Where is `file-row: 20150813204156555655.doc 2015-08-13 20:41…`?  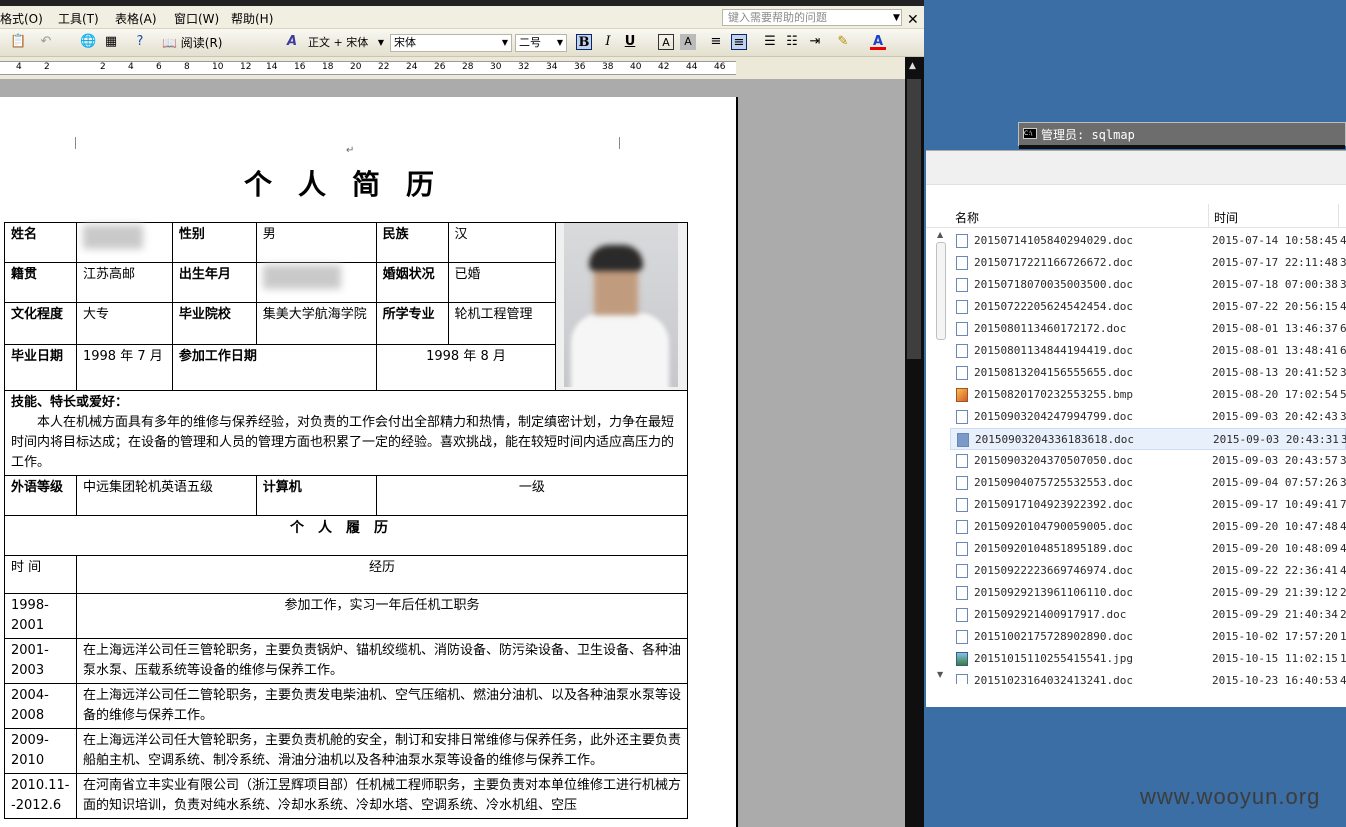
file-row: 20150813204156555655.doc 2015-08-13 20:41… is located at coordinates (1148, 373).